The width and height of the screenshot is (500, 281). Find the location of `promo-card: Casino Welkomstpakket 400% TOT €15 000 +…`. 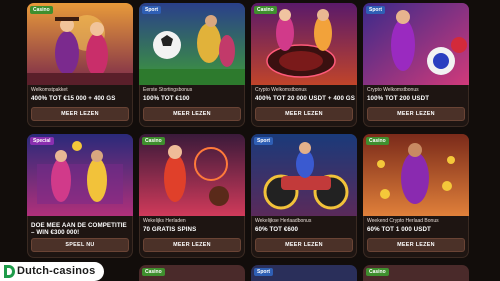

promo-card: Casino Welkomstpakket 400% TOT €15 000 +… is located at coordinates (80, 65).